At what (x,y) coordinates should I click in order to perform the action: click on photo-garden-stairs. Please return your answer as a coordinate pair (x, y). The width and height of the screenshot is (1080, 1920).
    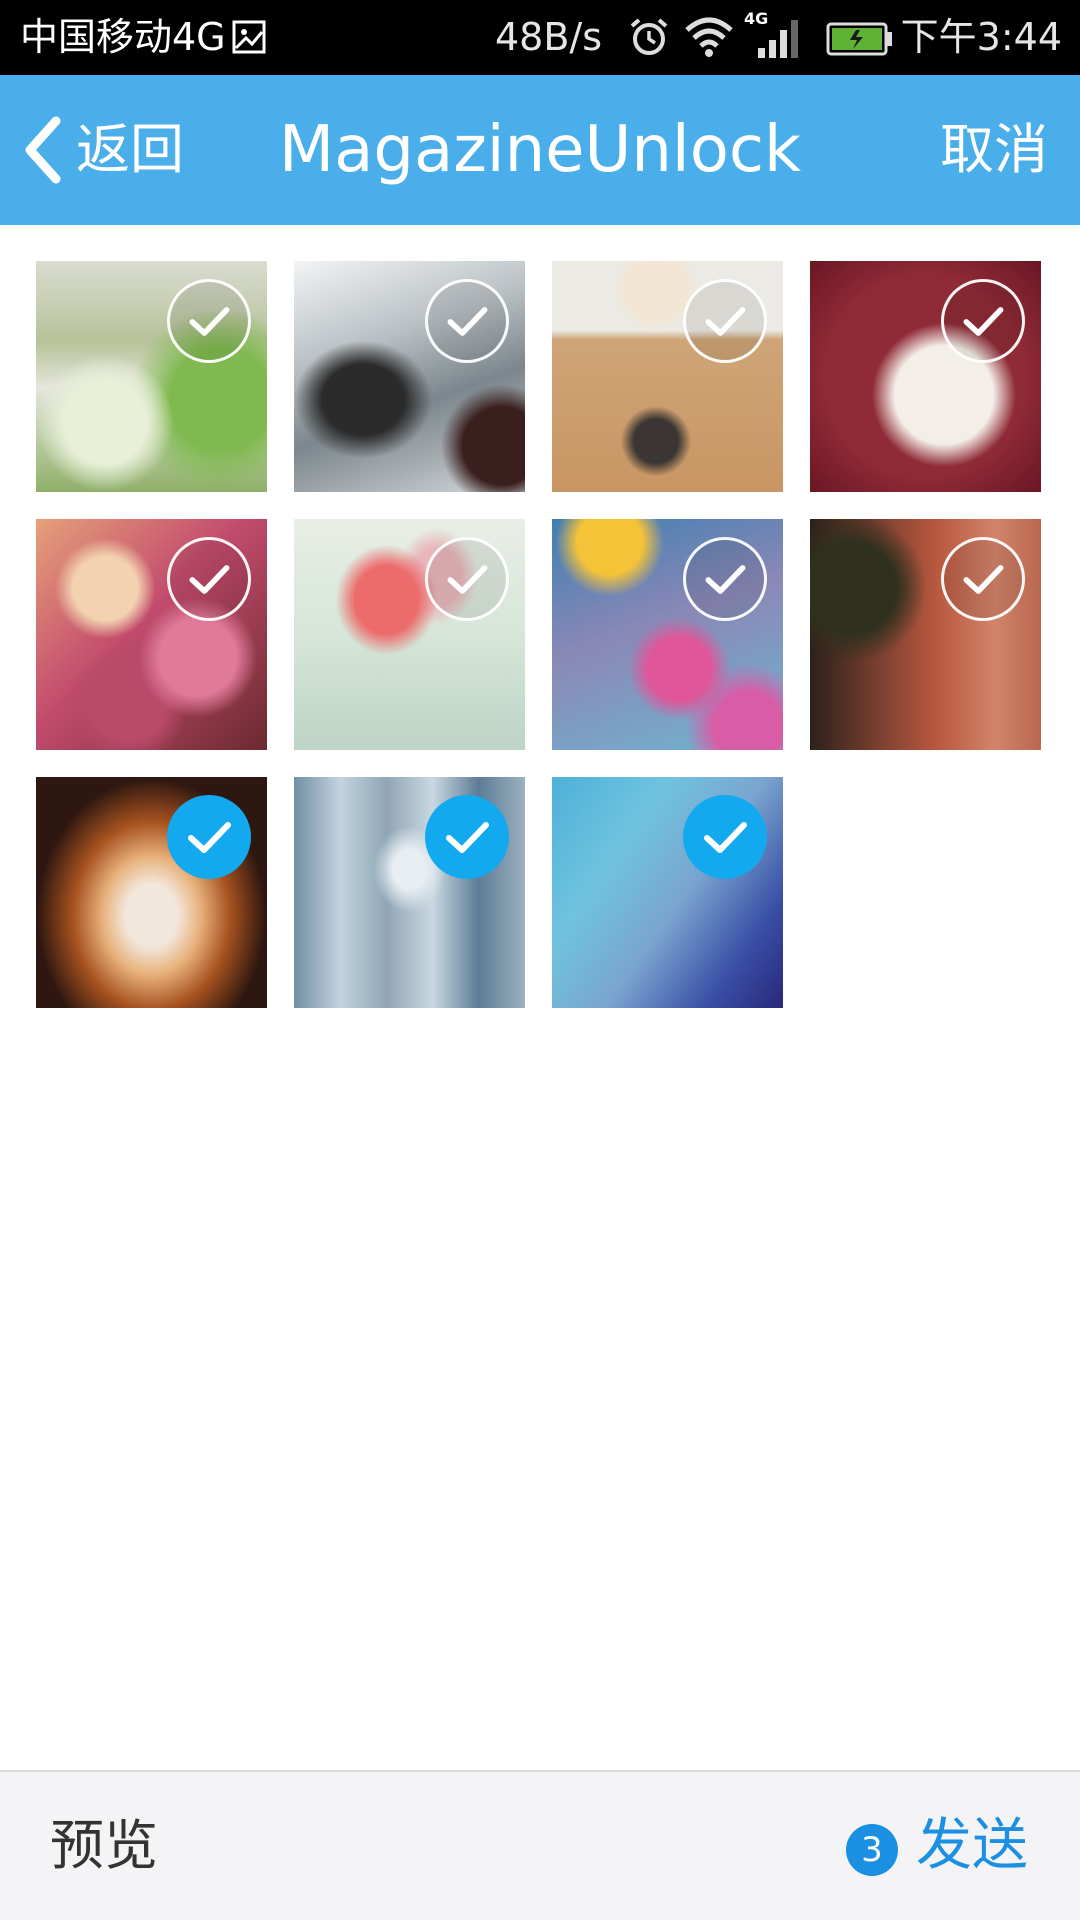
    Looking at the image, I should click on (151, 376).